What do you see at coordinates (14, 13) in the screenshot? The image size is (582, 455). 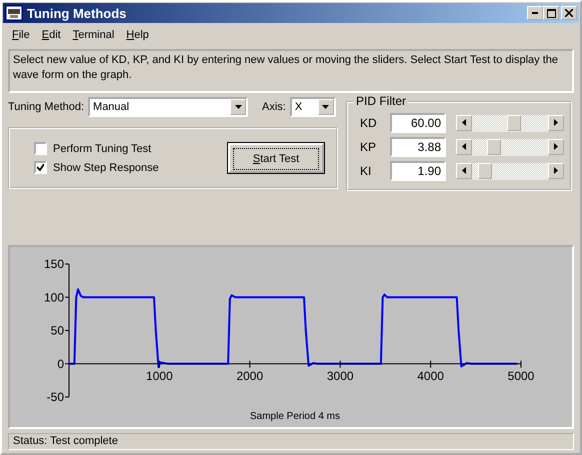 I see `app-icon` at bounding box center [14, 13].